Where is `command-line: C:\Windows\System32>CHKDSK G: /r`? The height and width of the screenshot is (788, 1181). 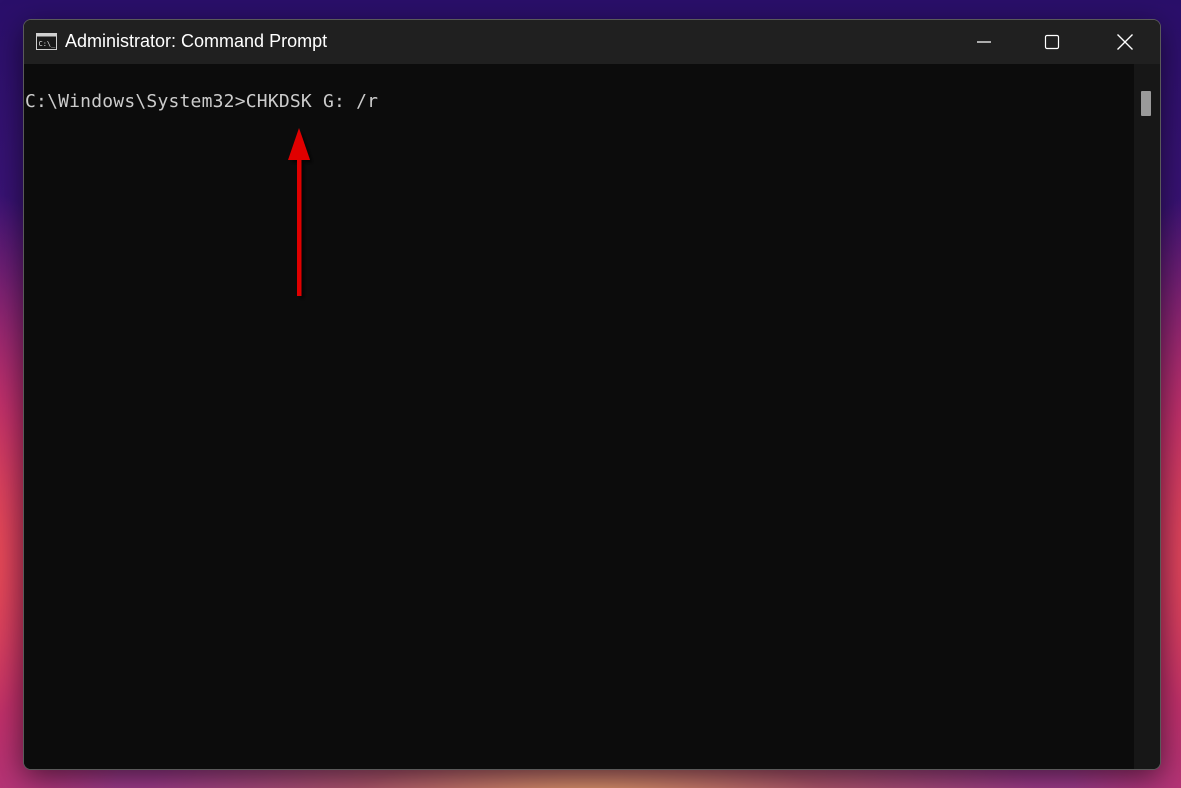
command-line: C:\Windows\System32>CHKDSK G: /r is located at coordinates (201, 101).